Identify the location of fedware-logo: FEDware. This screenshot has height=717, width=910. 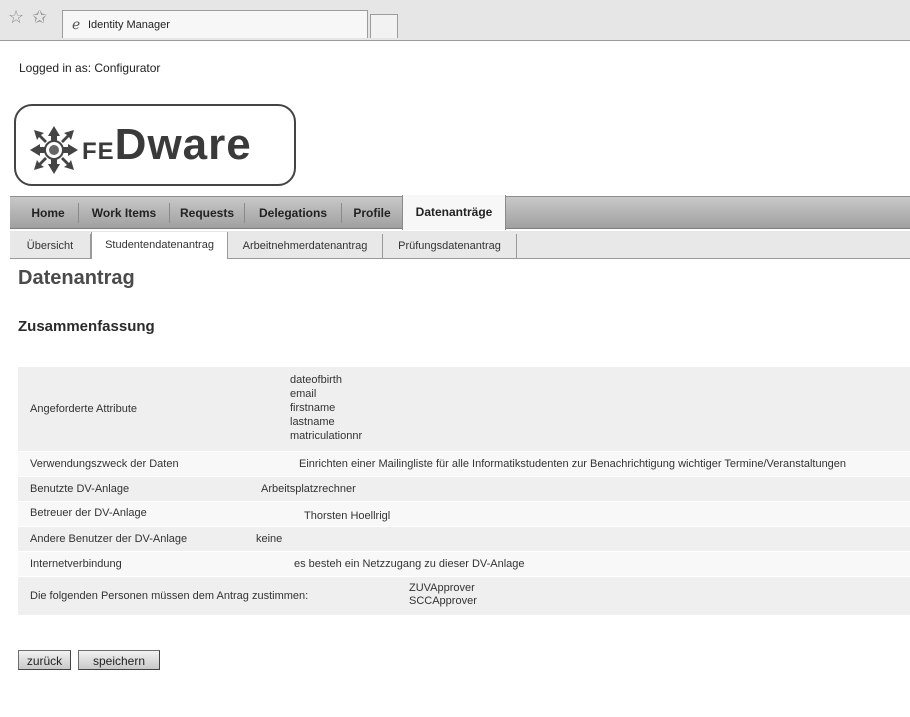
(155, 145).